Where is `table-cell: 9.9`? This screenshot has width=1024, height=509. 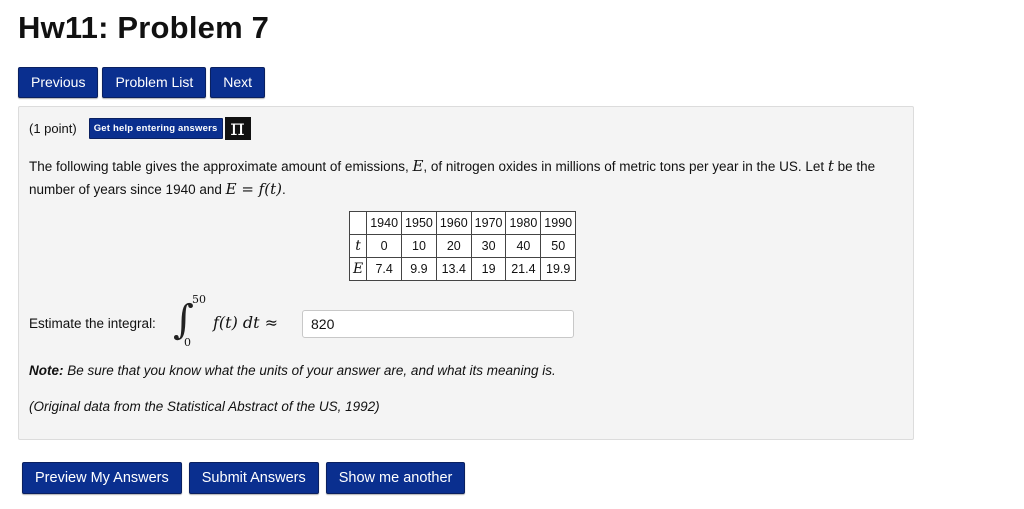
table-cell: 9.9 is located at coordinates (419, 269).